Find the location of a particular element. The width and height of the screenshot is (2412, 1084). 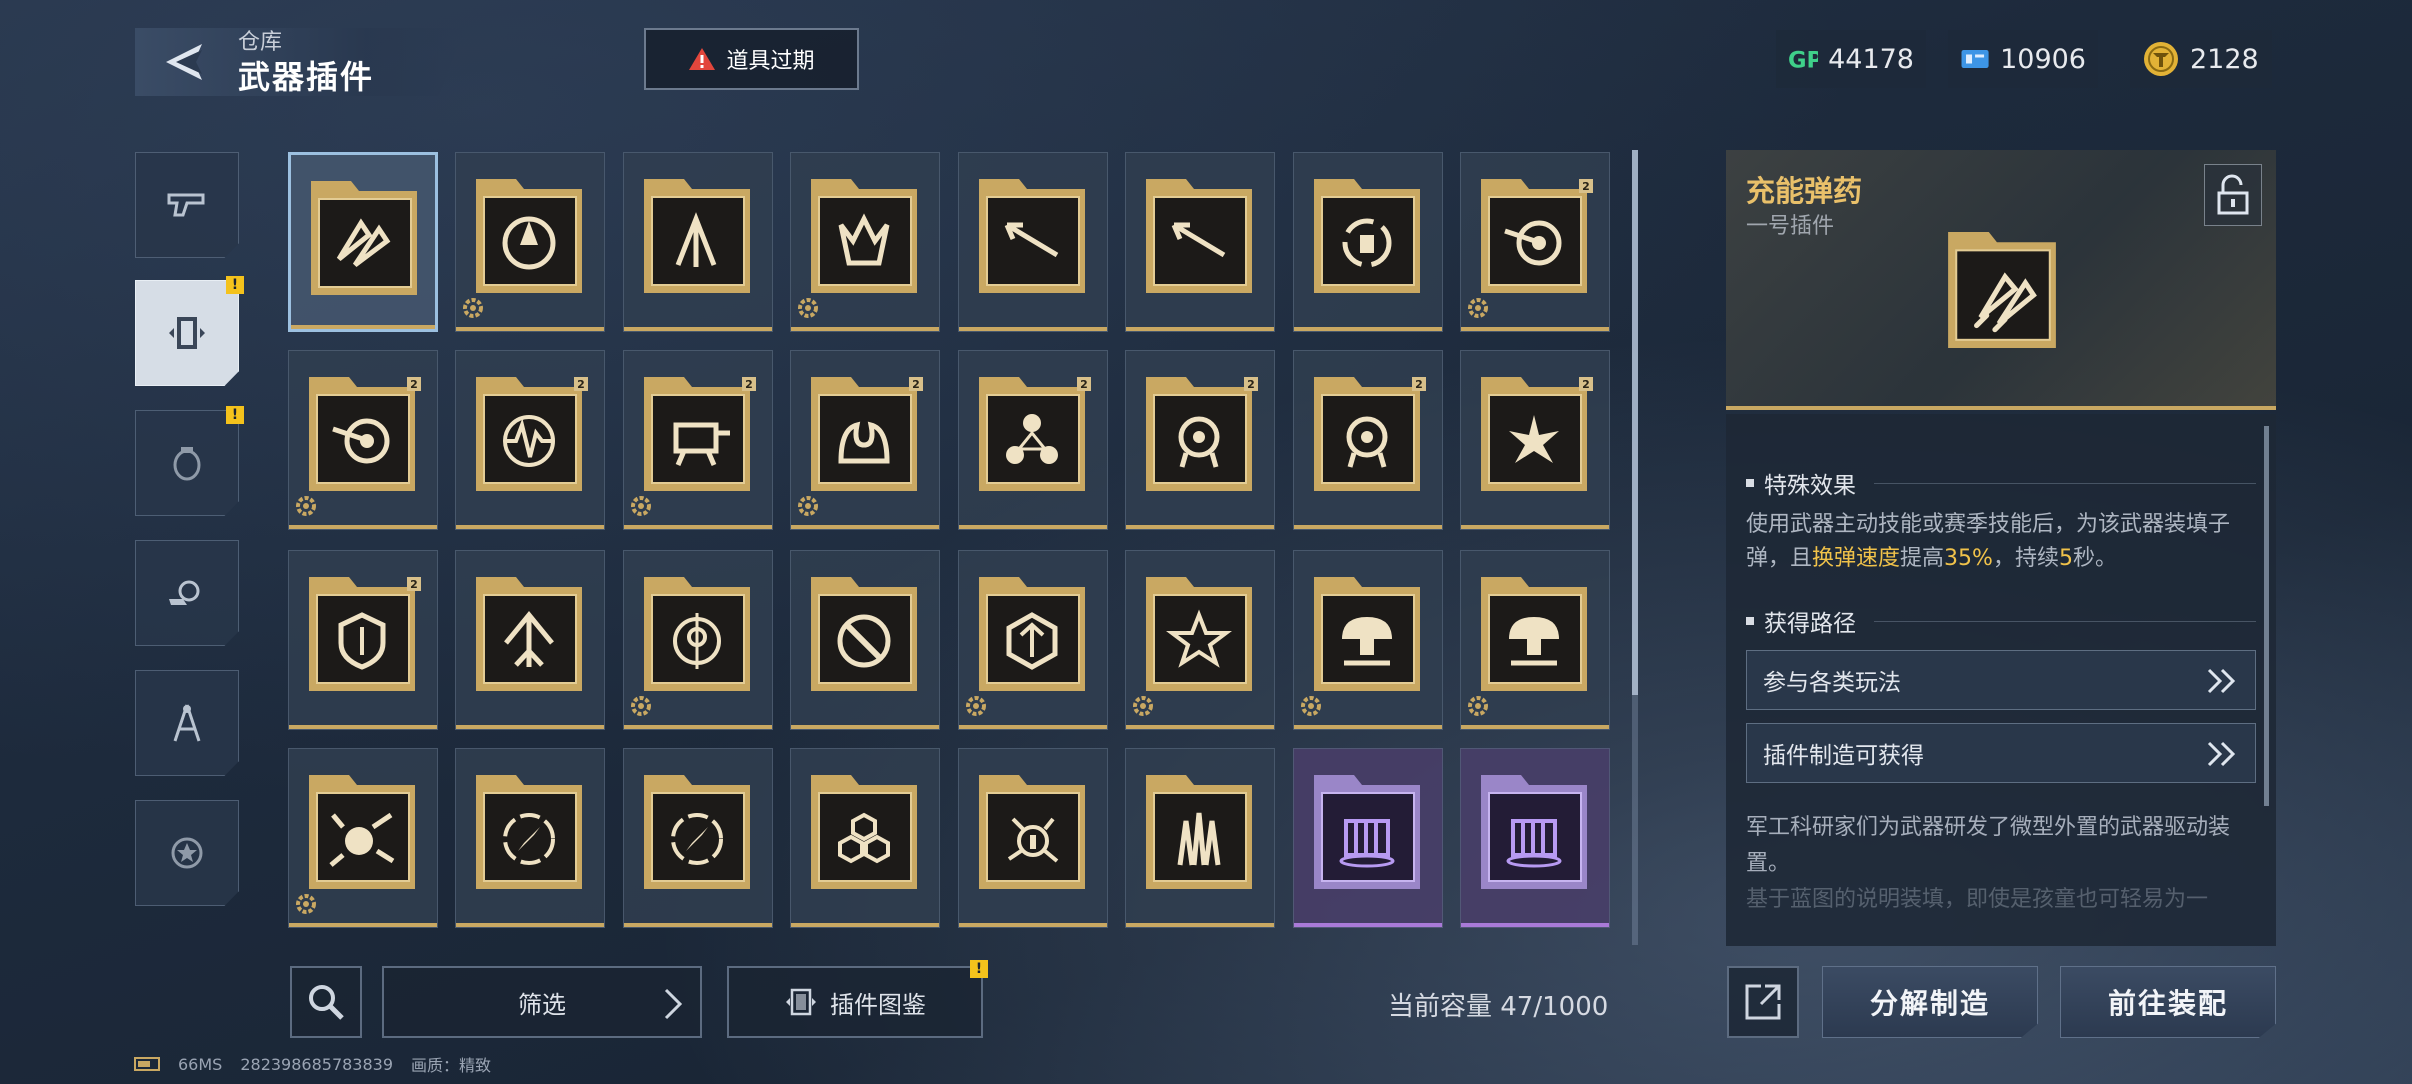

effect-text: ，持续 is located at coordinates (2025, 558).